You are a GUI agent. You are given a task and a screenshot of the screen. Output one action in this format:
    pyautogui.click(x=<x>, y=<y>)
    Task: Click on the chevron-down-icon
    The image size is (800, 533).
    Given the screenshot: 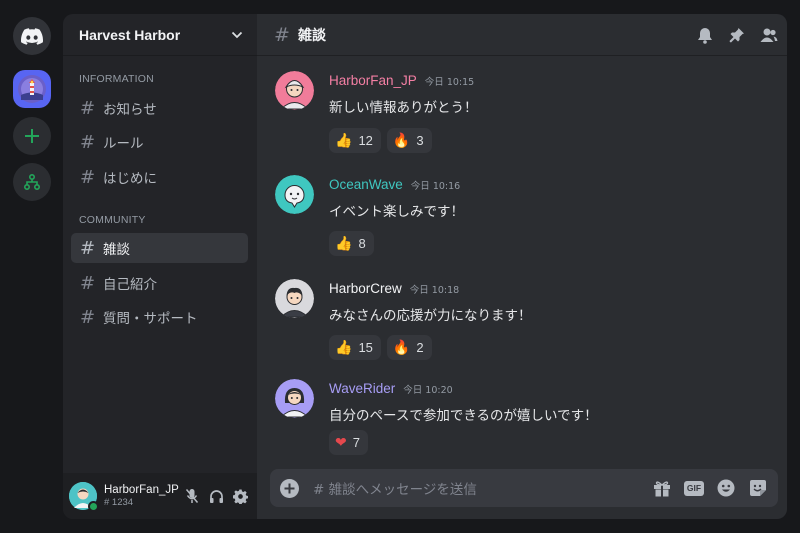 What is the action you would take?
    pyautogui.click(x=237, y=34)
    